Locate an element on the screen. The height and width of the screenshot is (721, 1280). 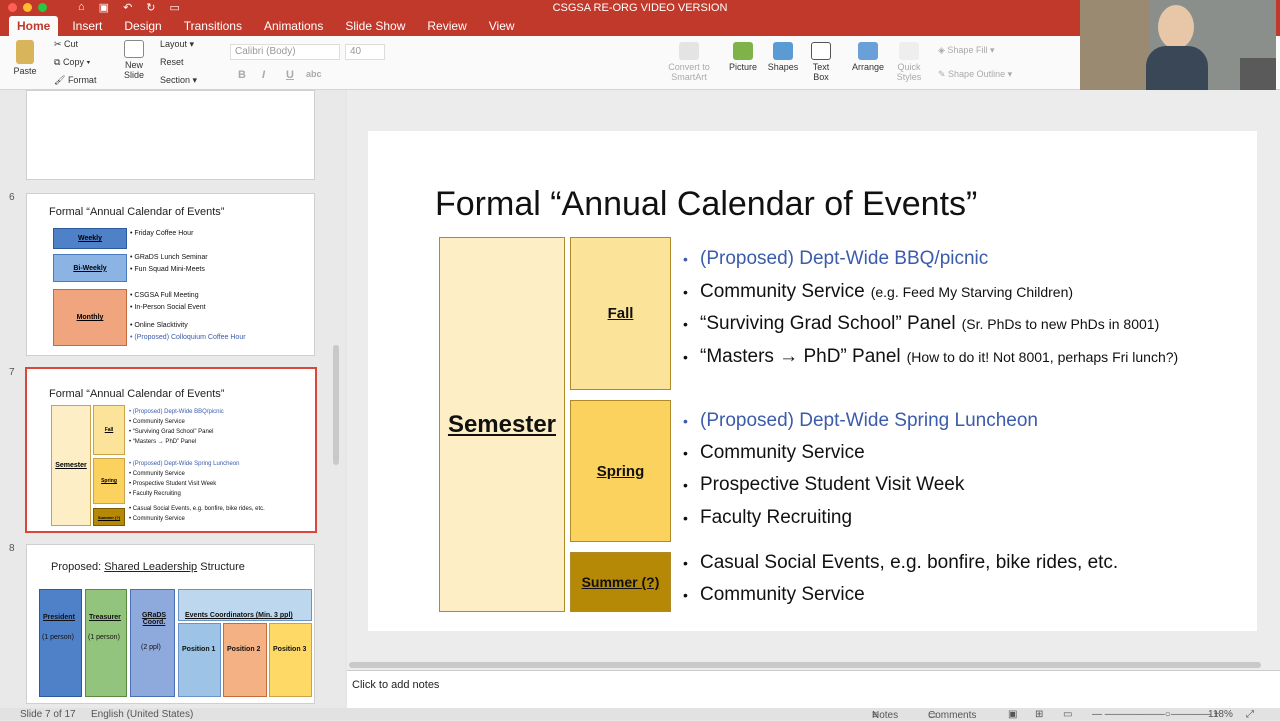
tab-transitions: Transitions is located at coordinates (213, 26).